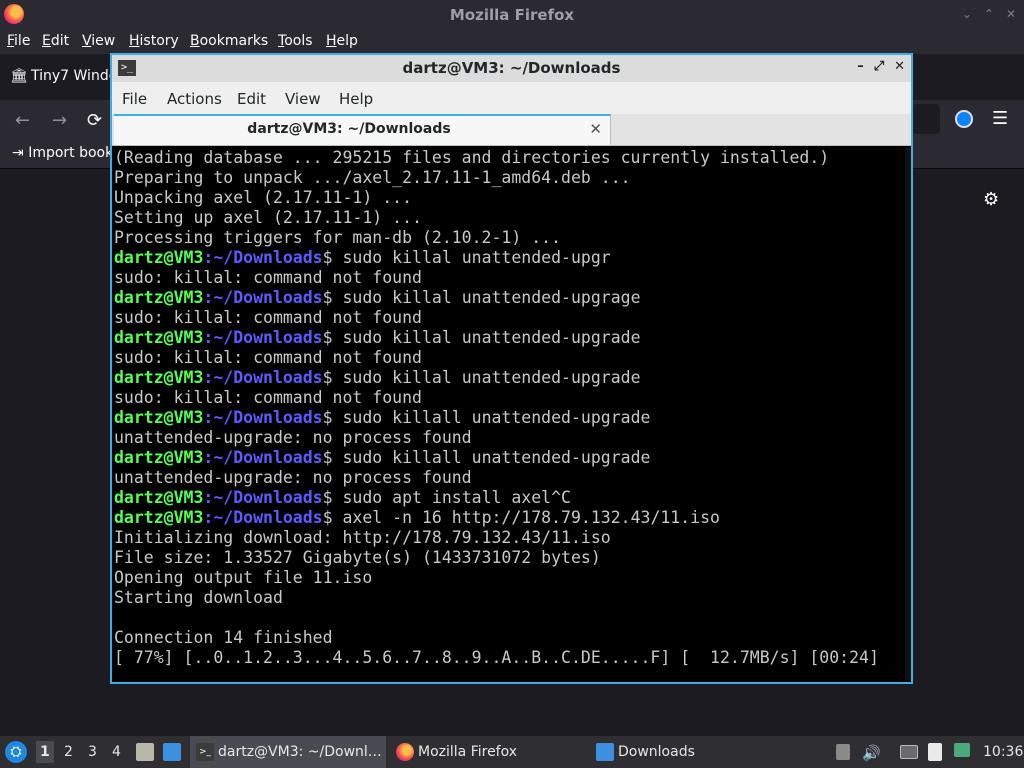 The height and width of the screenshot is (768, 1024). I want to click on hamburger-menu-icon: ☰, so click(1000, 118).